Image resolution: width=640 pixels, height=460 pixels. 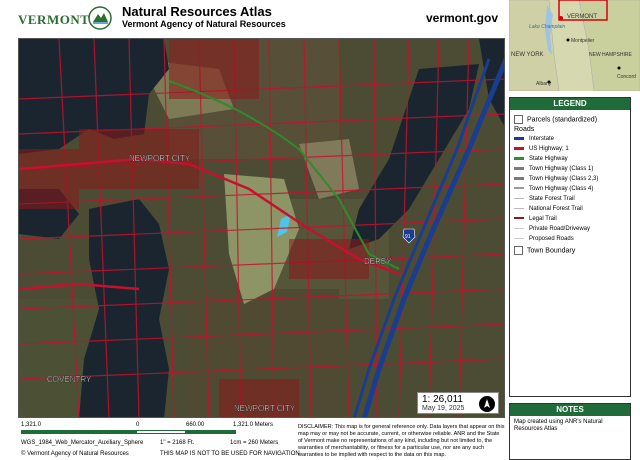 I want to click on cm-to-meters: 1cm = 260 Meters, so click(x=254, y=443).